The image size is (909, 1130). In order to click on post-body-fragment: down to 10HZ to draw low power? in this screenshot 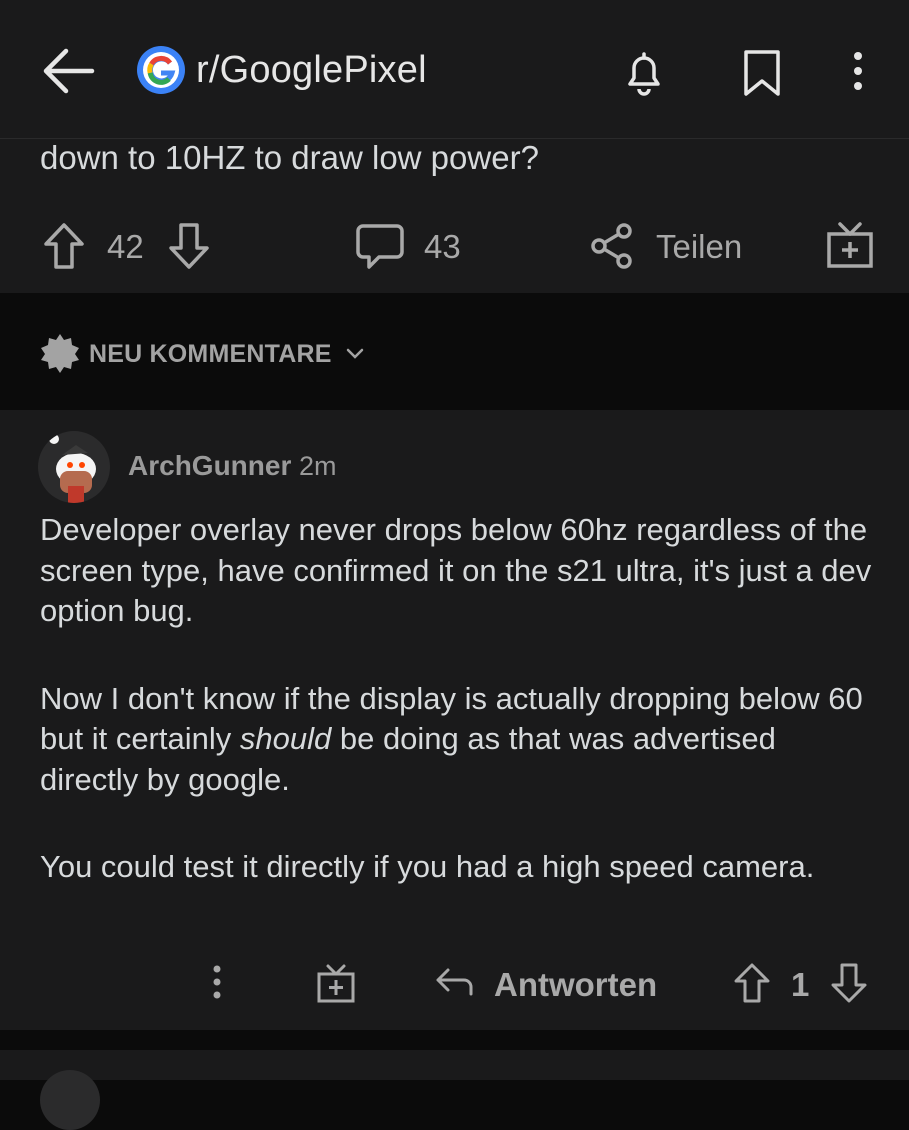, I will do `click(289, 158)`.